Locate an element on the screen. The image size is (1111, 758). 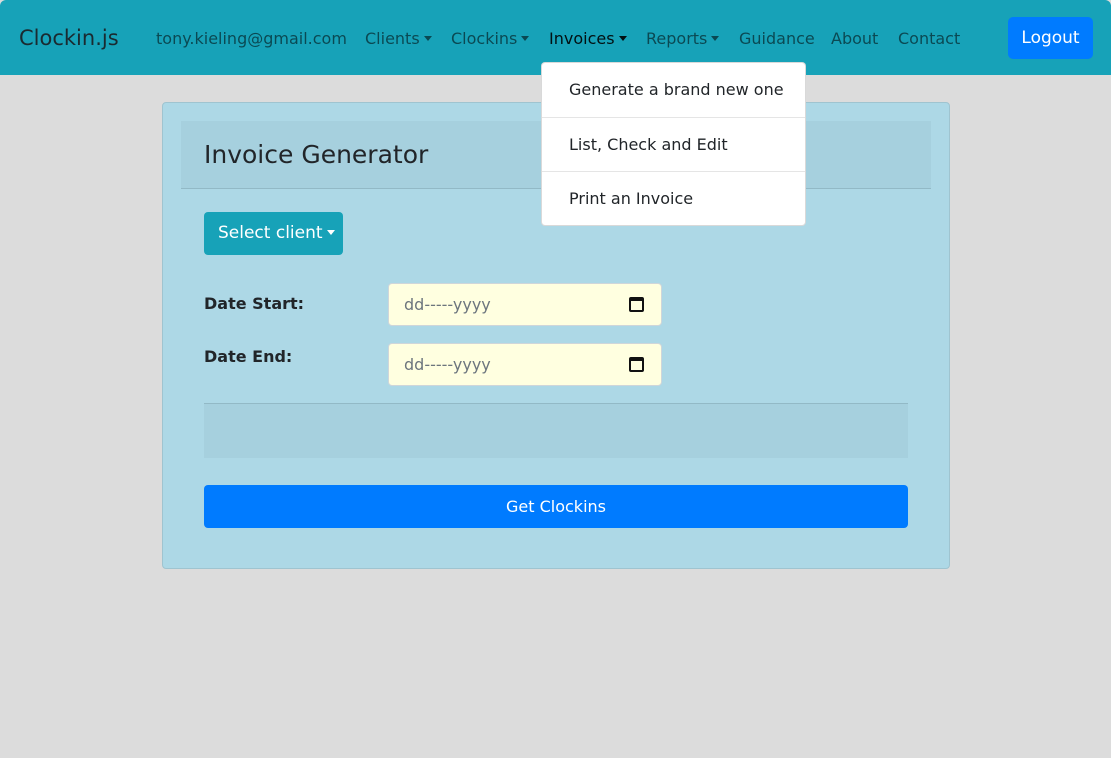
results-panel is located at coordinates (556, 430).